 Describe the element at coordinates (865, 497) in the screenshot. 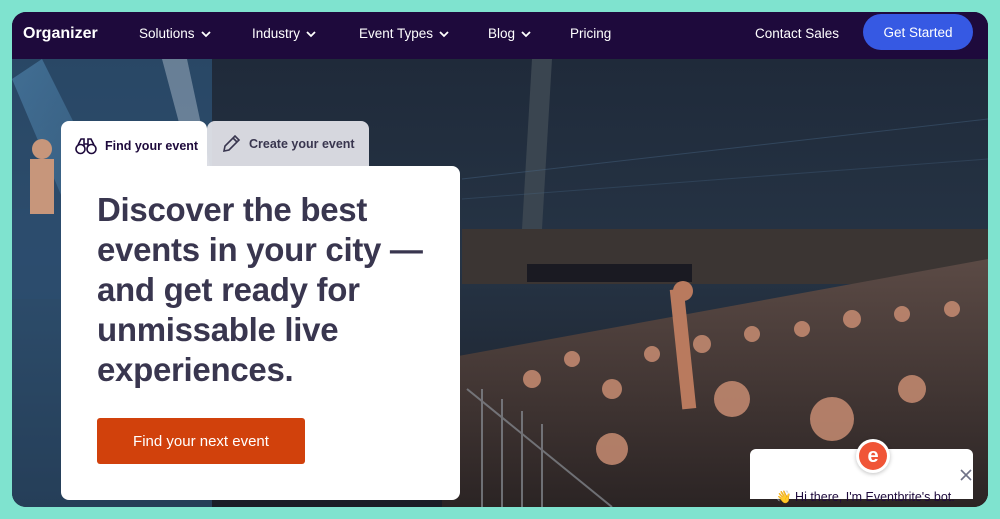

I see `chatbot-message: 👋 Hi there, I'm Eventbrite's bot.` at that location.